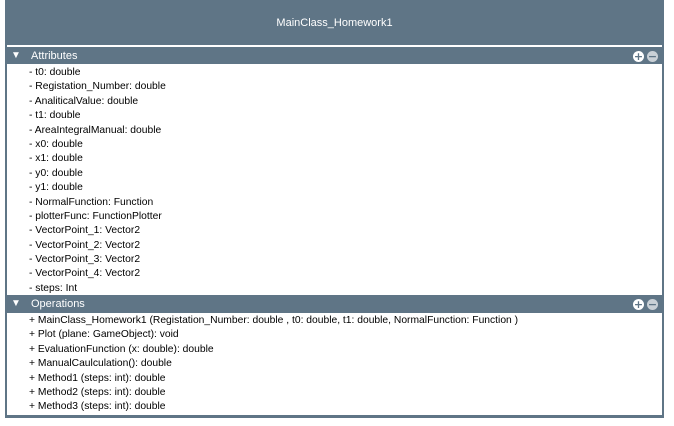 Image resolution: width=674 pixels, height=426 pixels. I want to click on attribute-row: - VectorPoint_3: Vector2, so click(334, 260).